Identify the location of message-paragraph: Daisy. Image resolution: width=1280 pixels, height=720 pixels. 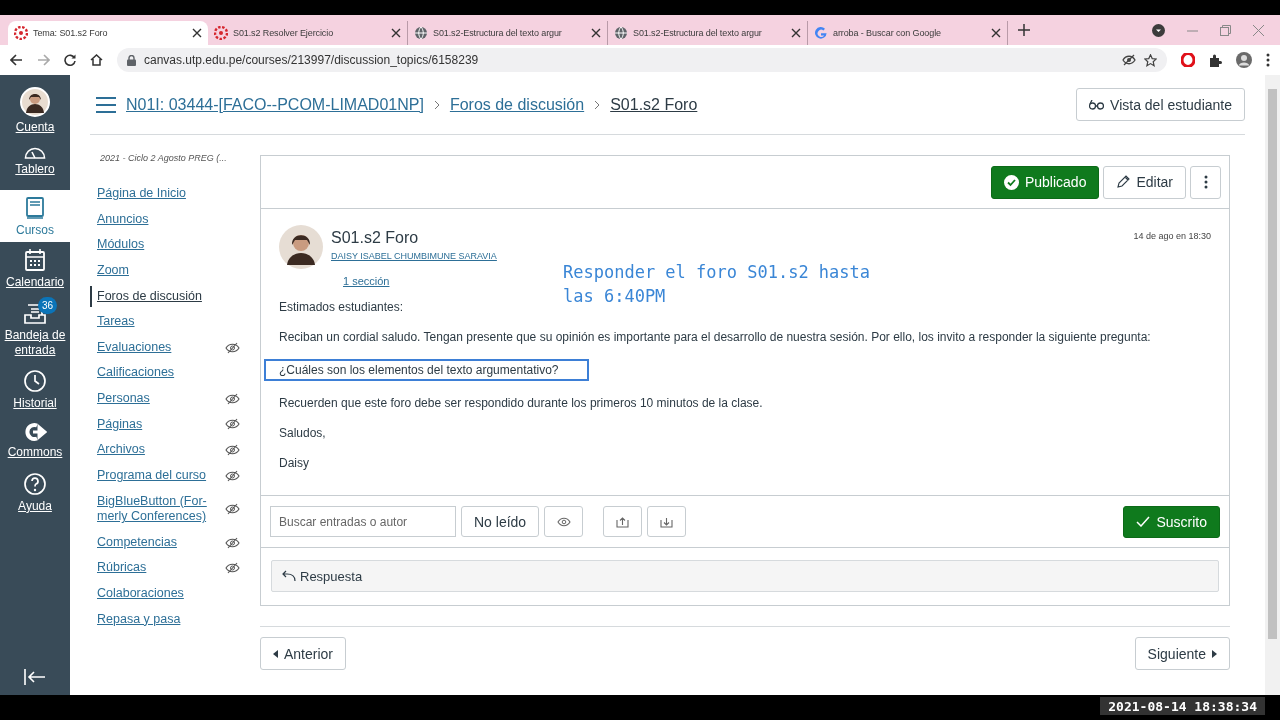
(294, 463).